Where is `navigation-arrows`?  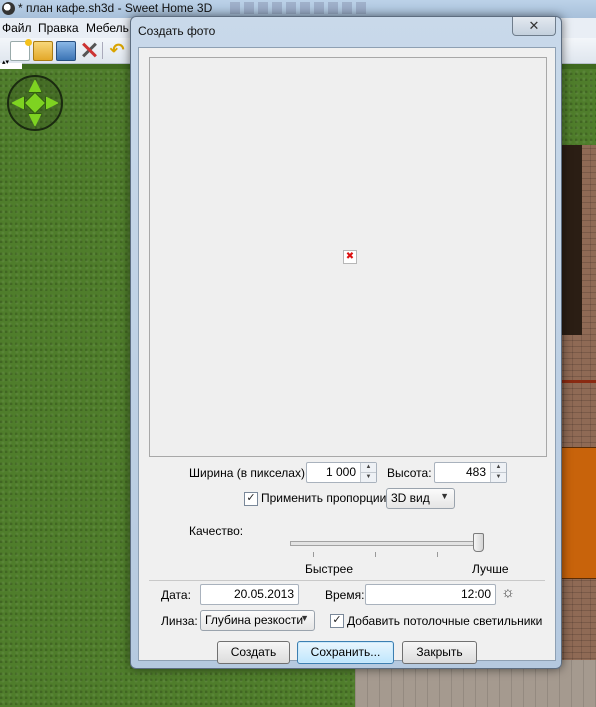
navigation-arrows is located at coordinates (35, 103).